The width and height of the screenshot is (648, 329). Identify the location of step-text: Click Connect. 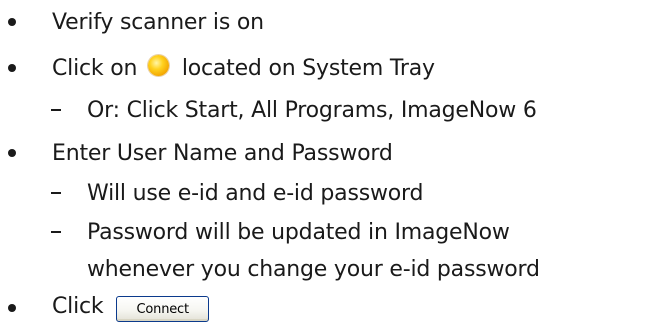
(131, 308).